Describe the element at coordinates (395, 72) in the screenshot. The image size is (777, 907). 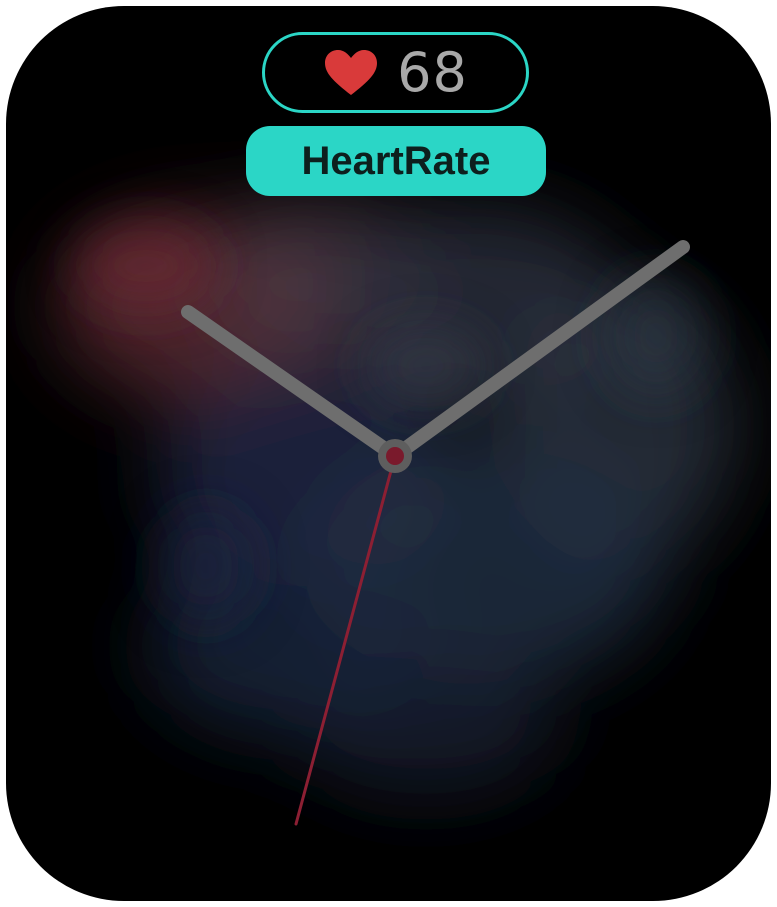
I see `heart-rate-complication: 68` at that location.